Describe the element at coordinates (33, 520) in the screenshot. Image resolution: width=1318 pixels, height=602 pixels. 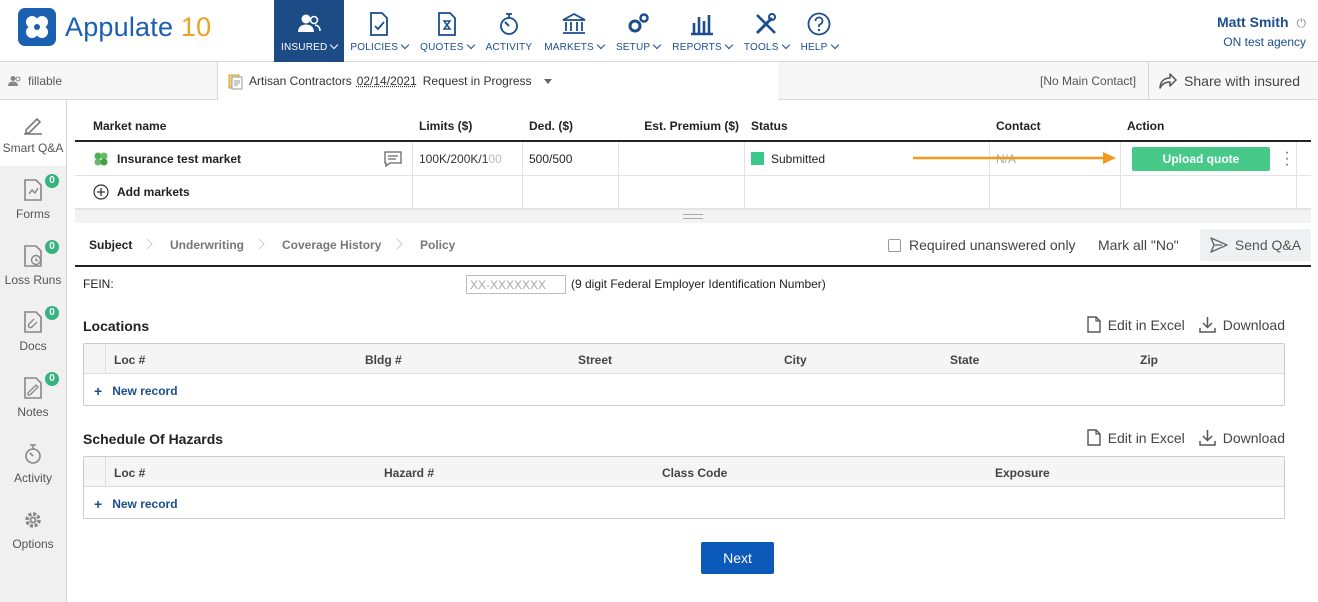
I see `gear-icon` at that location.